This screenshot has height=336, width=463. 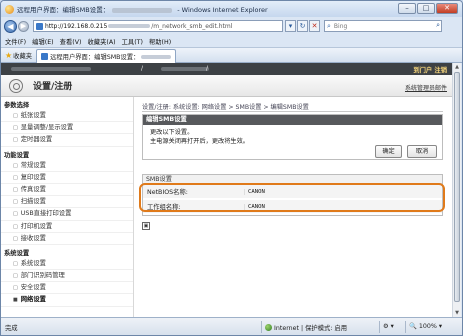 I want to click on sidebar-section-preferences: 参数选择, so click(x=17, y=105).